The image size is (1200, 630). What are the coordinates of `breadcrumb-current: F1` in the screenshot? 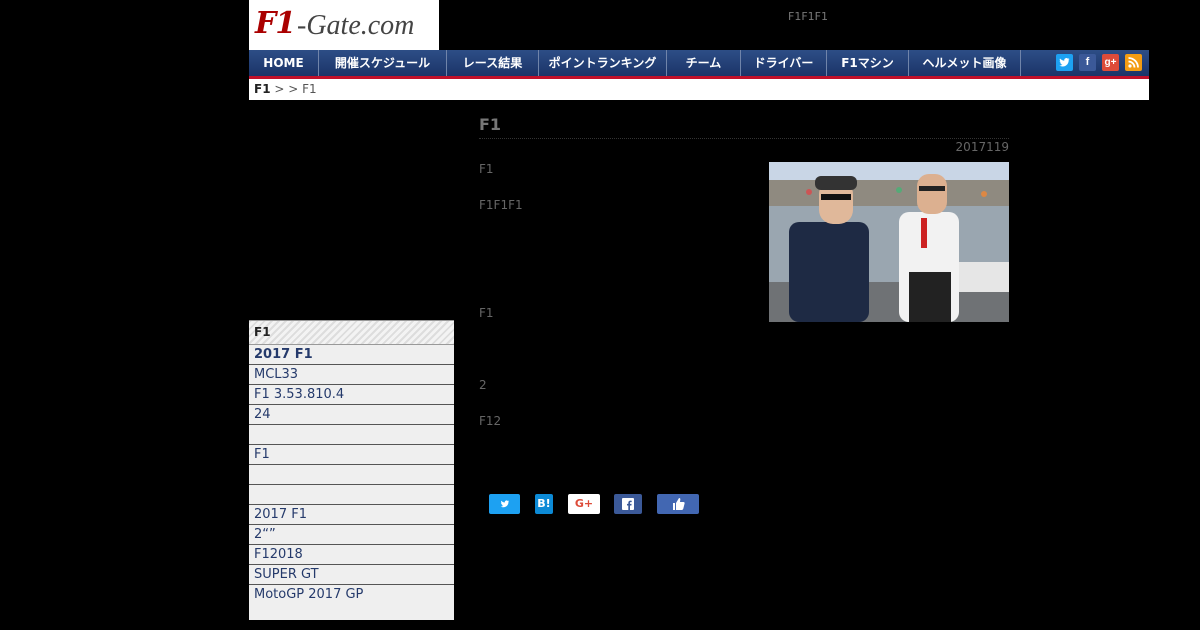 It's located at (309, 89).